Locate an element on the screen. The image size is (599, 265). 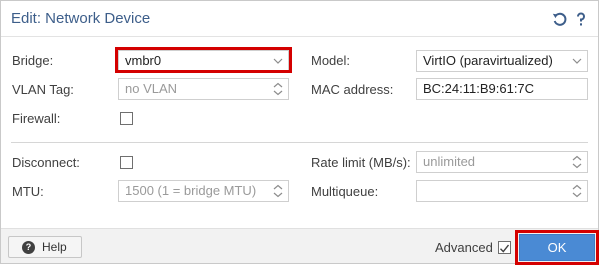
help-button-label: Help is located at coordinates (54, 247).